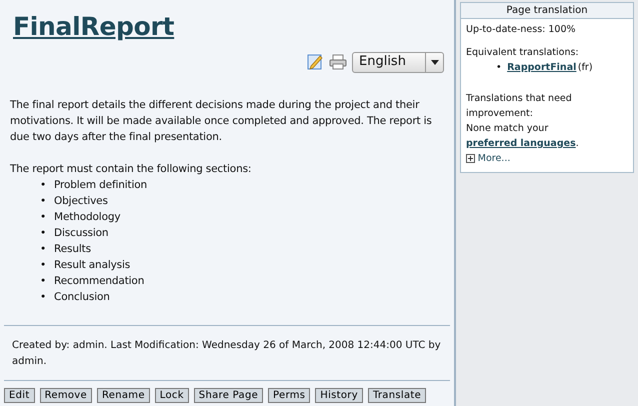  I want to click on section-label: Equivalent translations:, so click(523, 53).